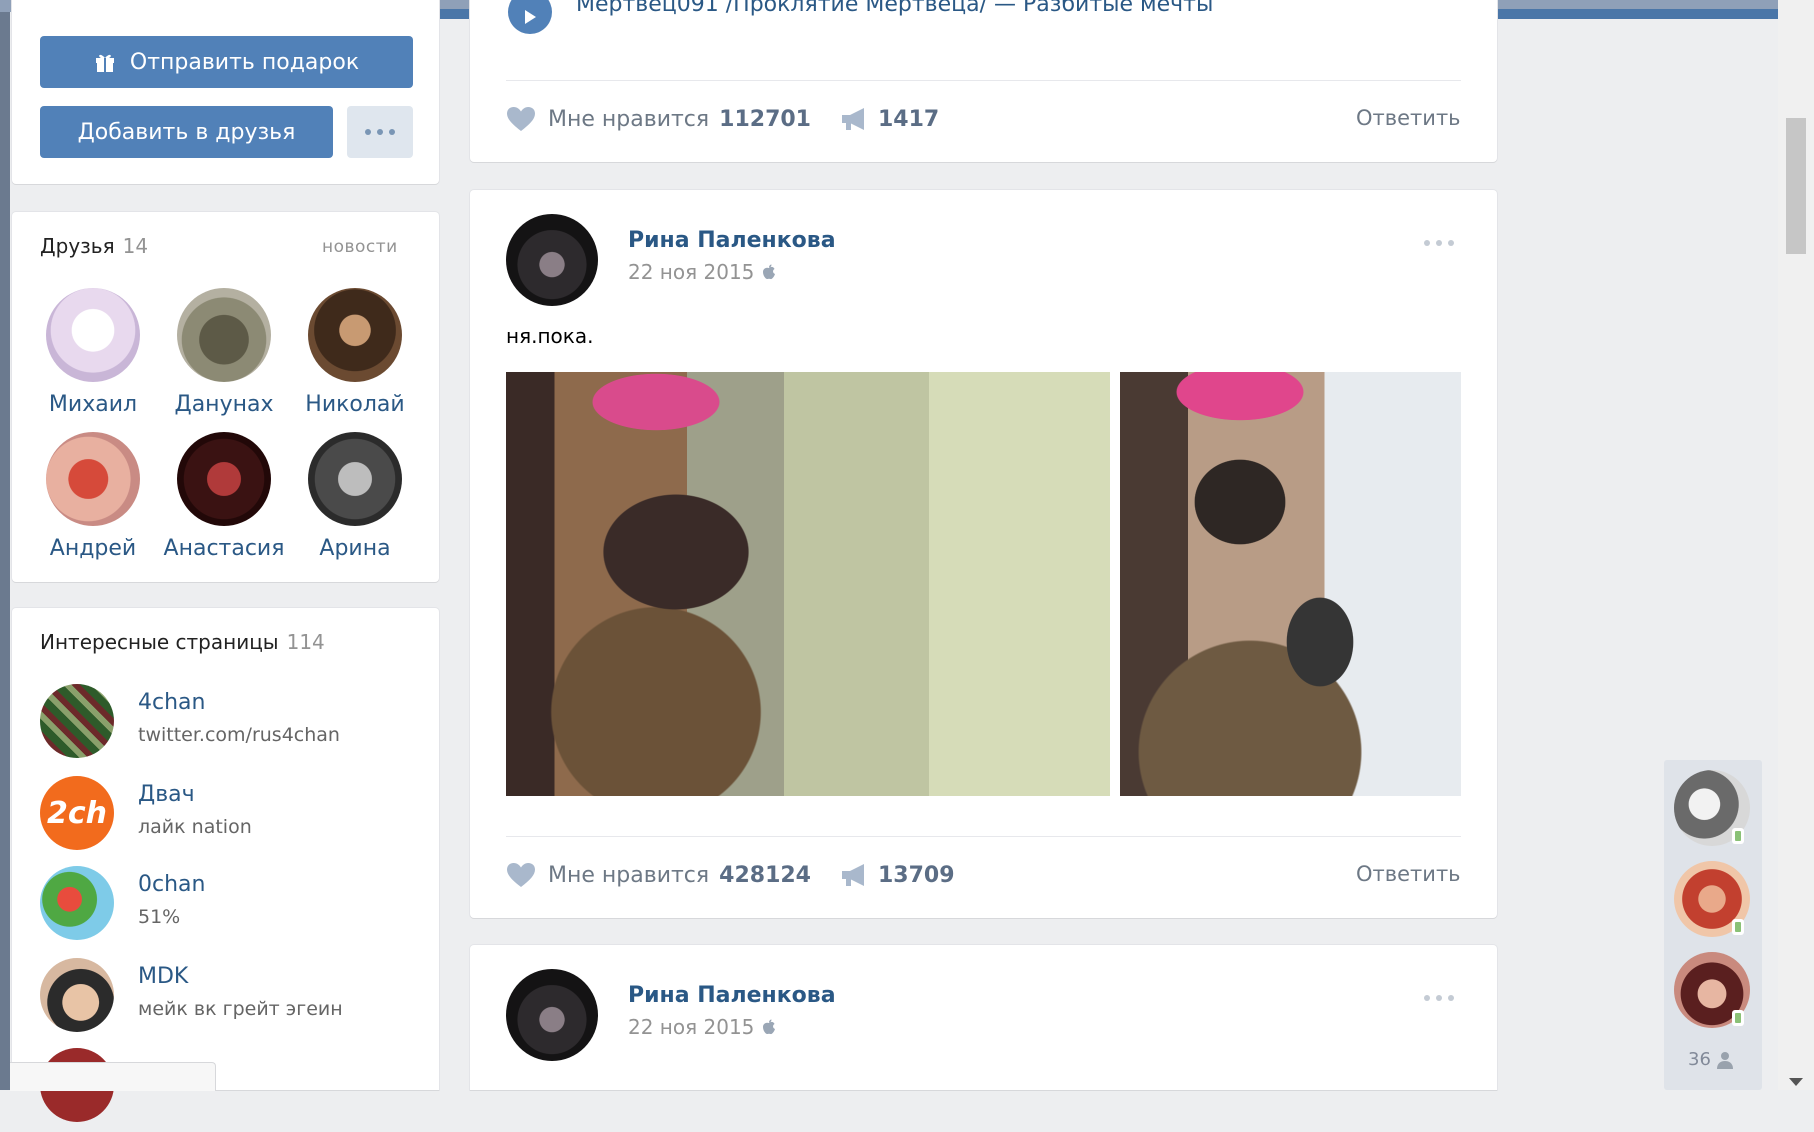 The width and height of the screenshot is (1814, 1132). Describe the element at coordinates (360, 247) in the screenshot. I see `friends-news-link: новости` at that location.